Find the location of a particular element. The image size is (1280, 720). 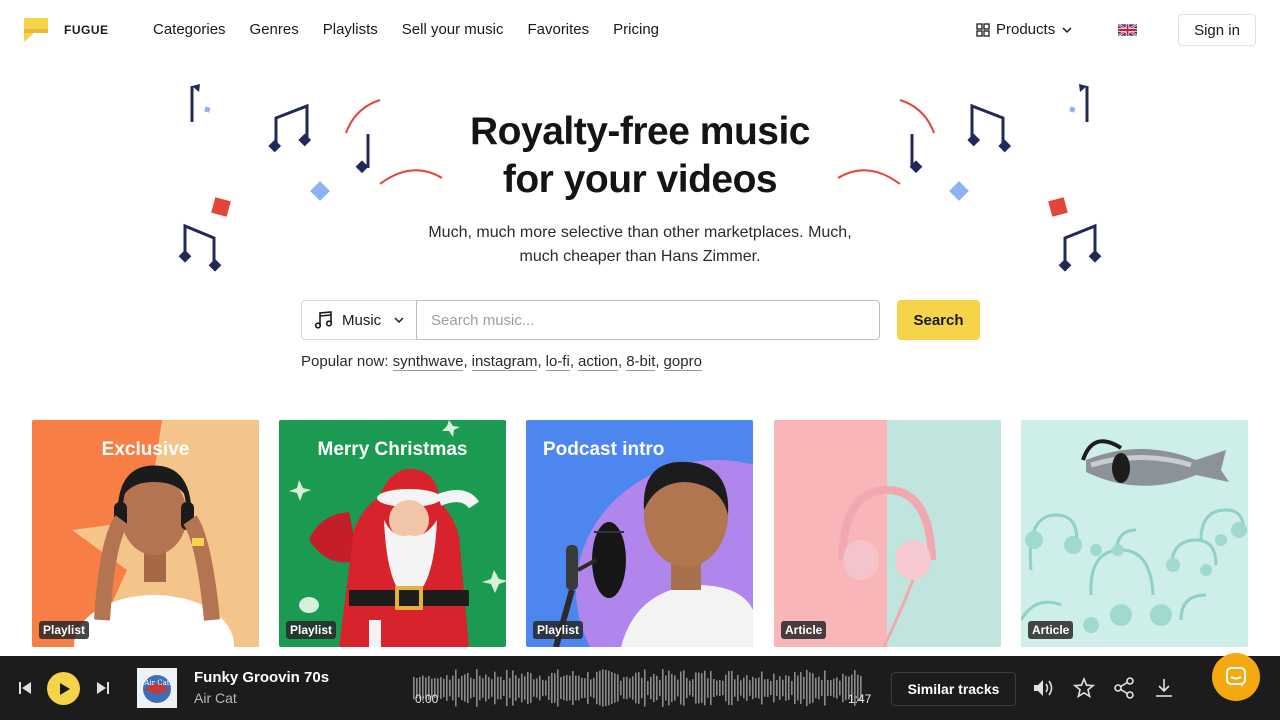

popular-tag-action: action is located at coordinates (598, 362).